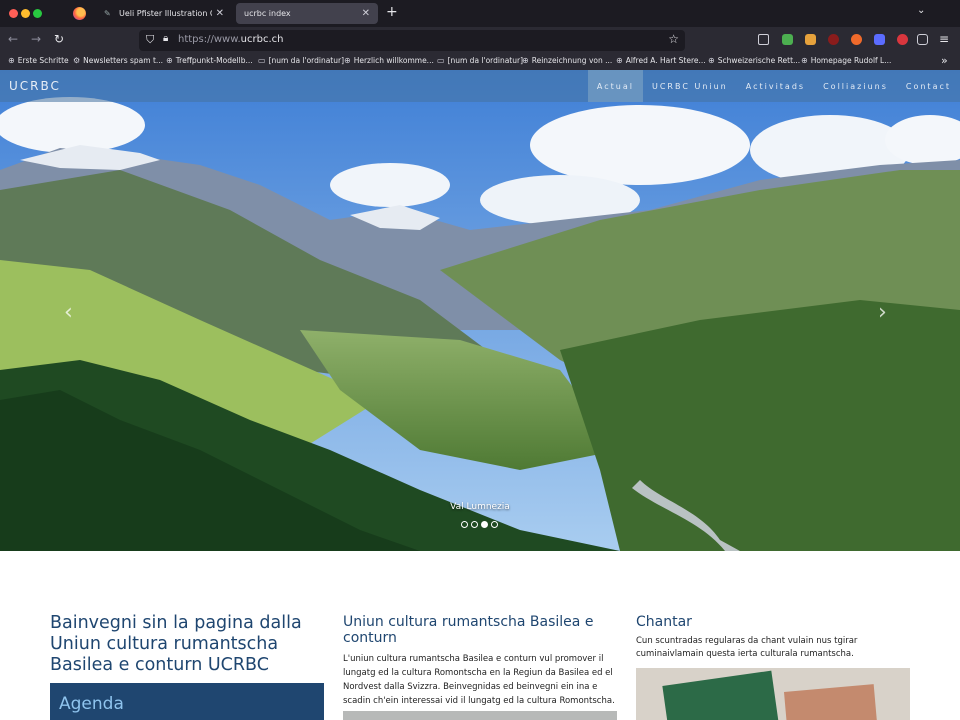 The width and height of the screenshot is (960, 720). Describe the element at coordinates (831, 702) in the screenshot. I see `songbook-red` at that location.